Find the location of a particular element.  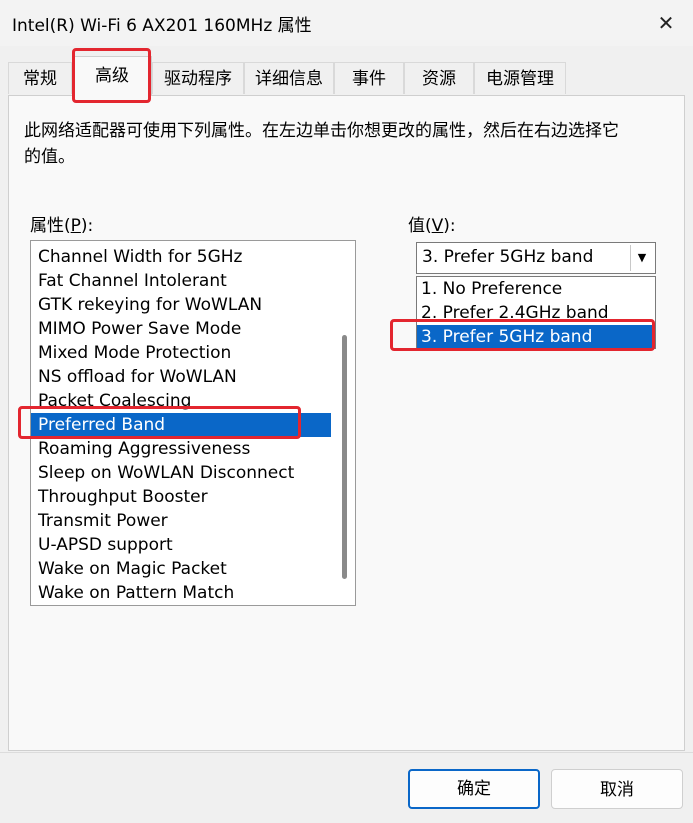

value-combobox: 3. Prefer 5GHz band ▼ is located at coordinates (536, 258).